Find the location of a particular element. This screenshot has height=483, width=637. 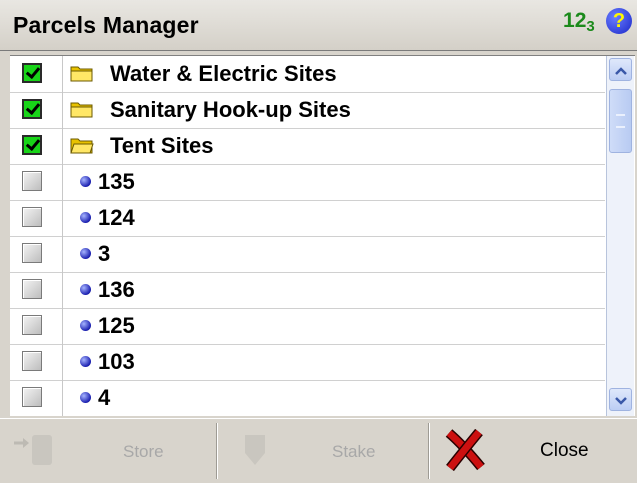

list-item: 103 is located at coordinates (307, 362).